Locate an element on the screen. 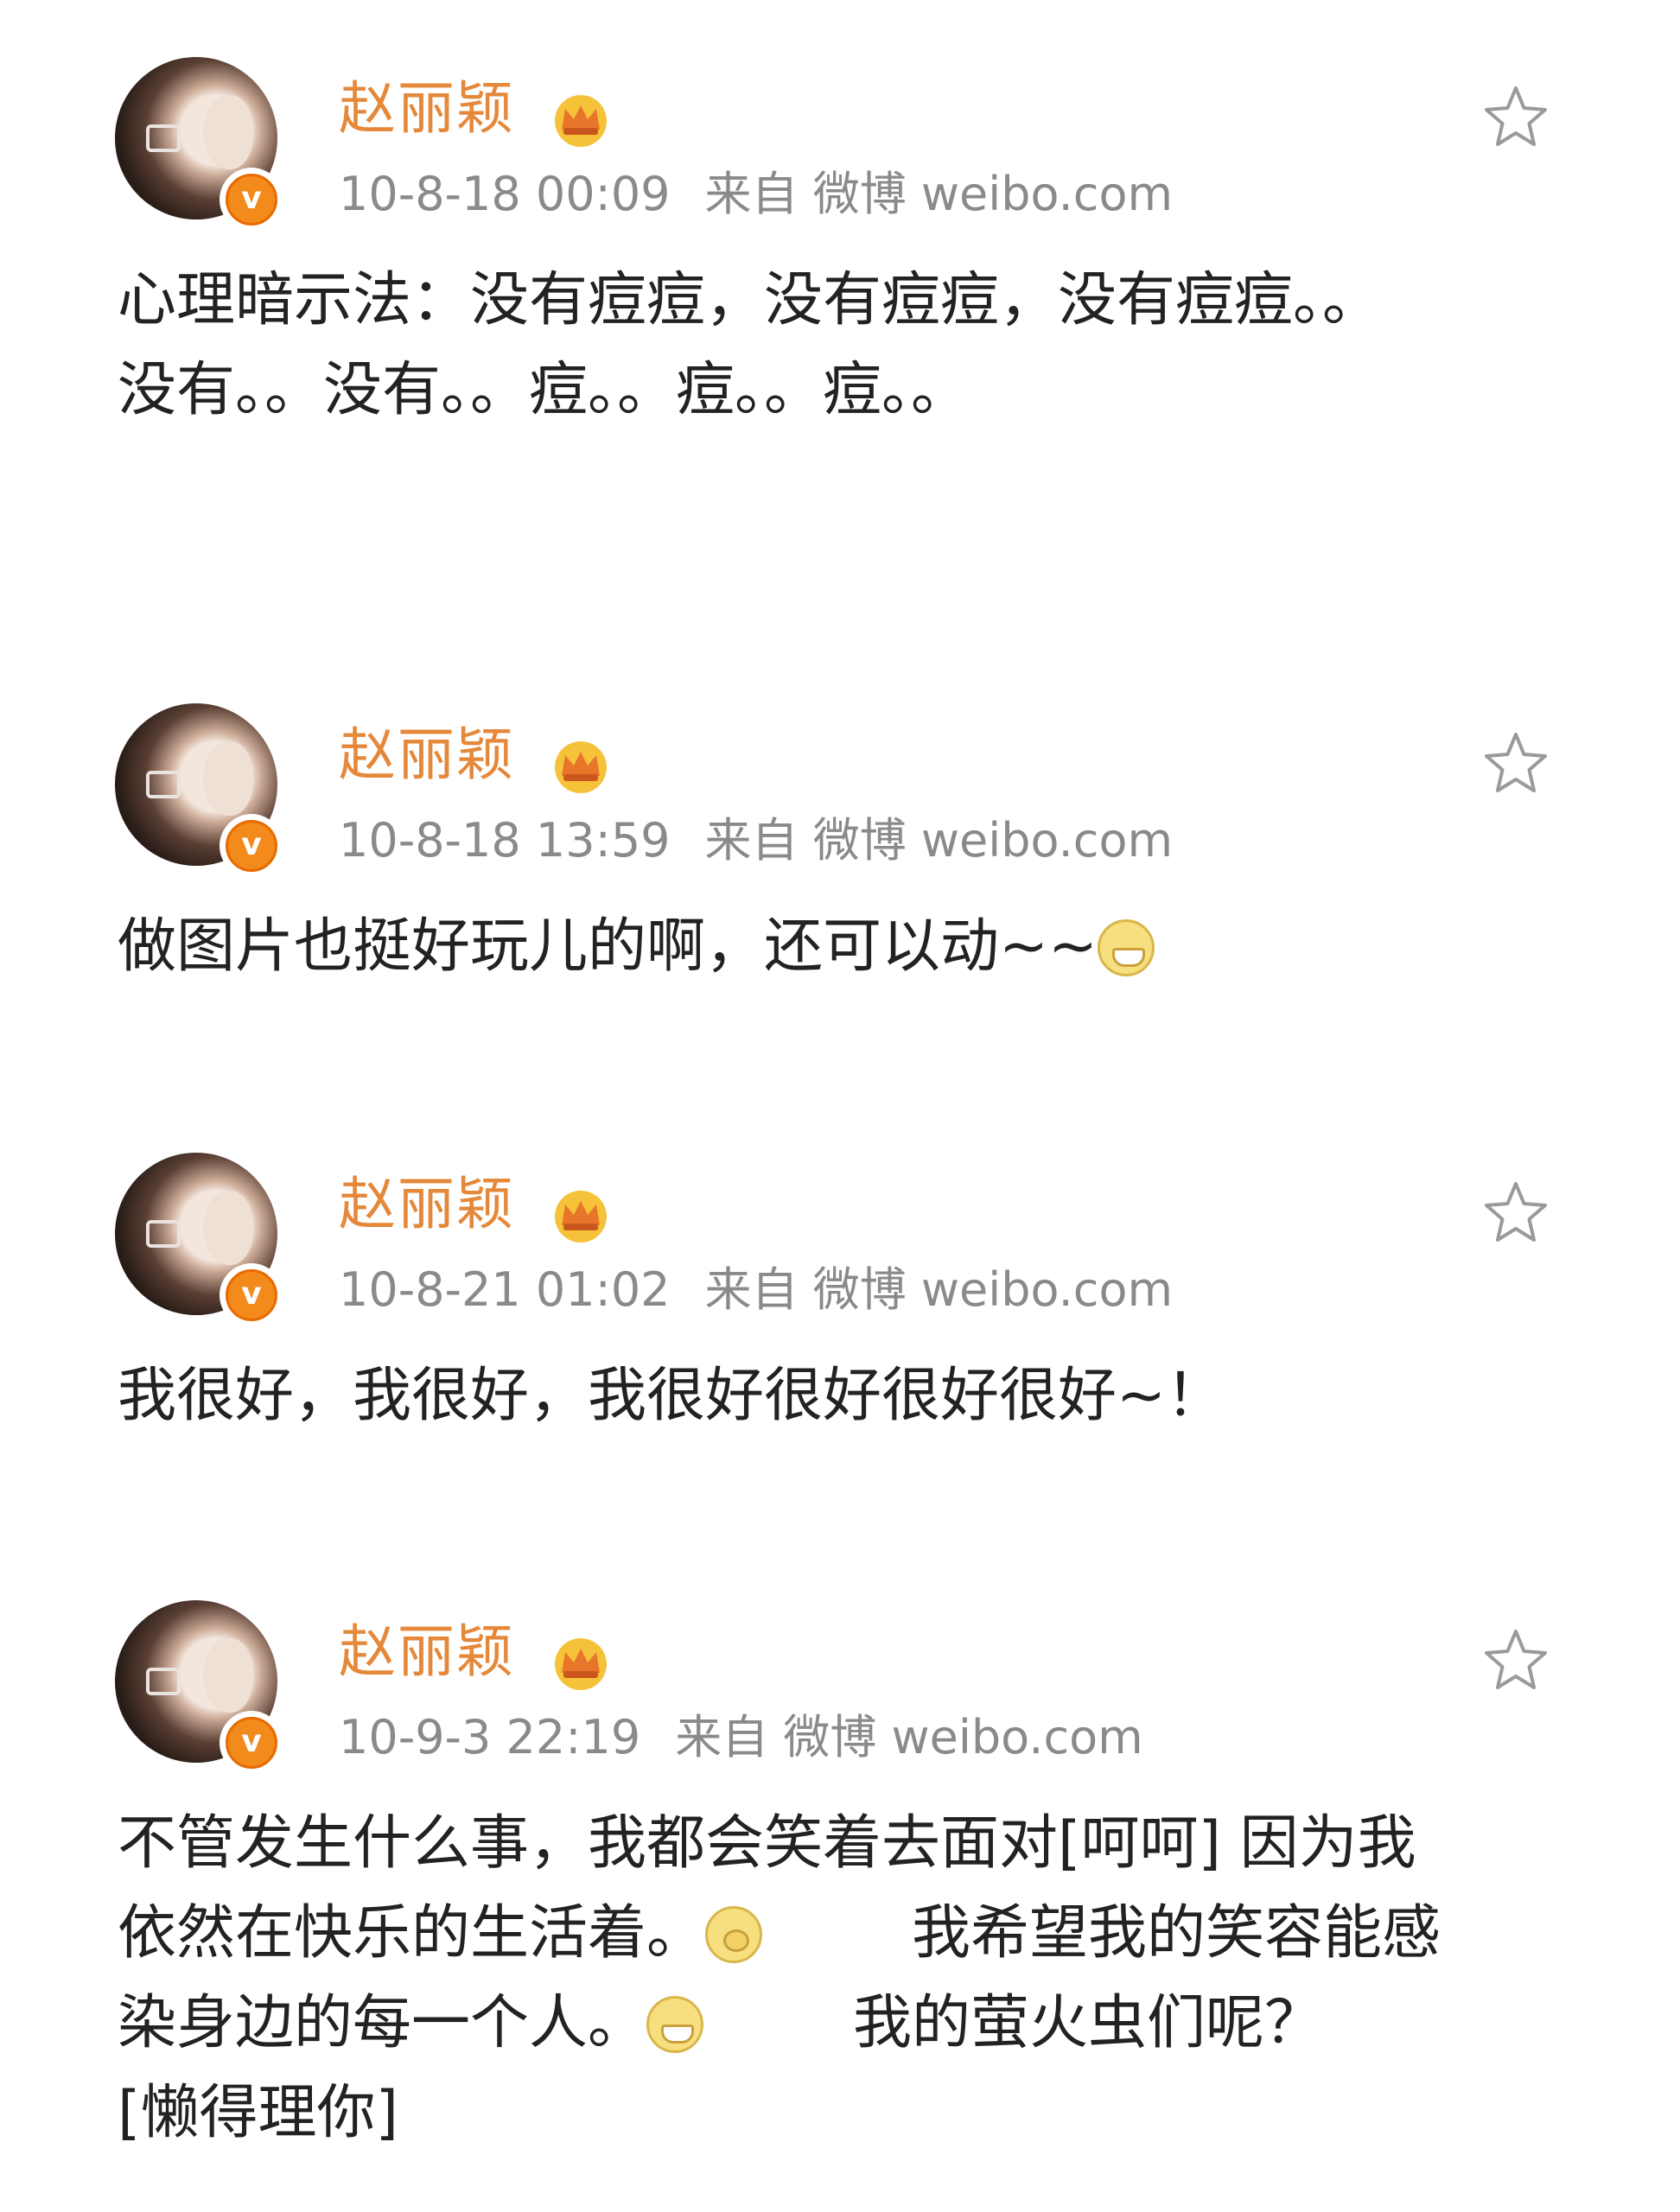 This screenshot has height=2212, width=1680. post-time: 10-9-3 22:19 is located at coordinates (489, 1737).